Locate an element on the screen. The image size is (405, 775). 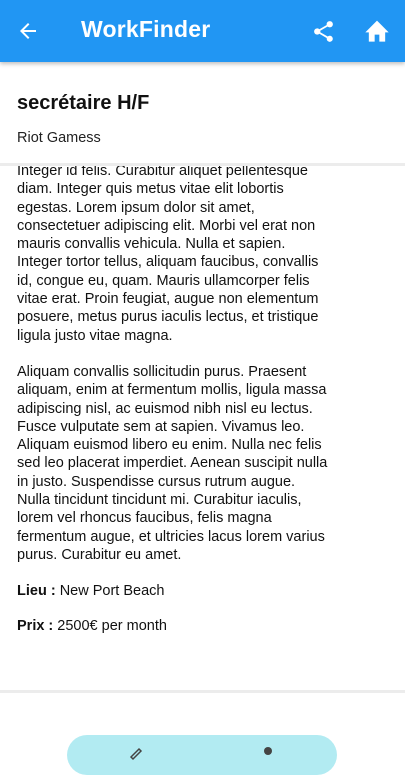
location-row: Lieu : New Port Beach is located at coordinates (174, 591).